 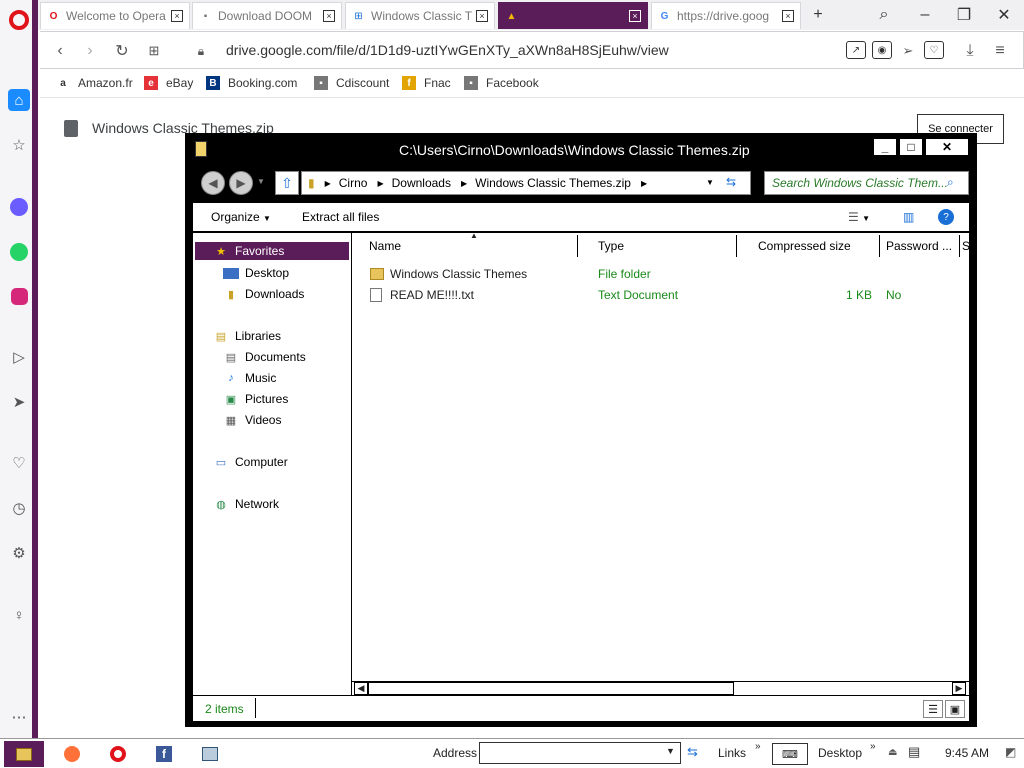 I want to click on history-dropdown-icon: ▼, so click(x=261, y=181).